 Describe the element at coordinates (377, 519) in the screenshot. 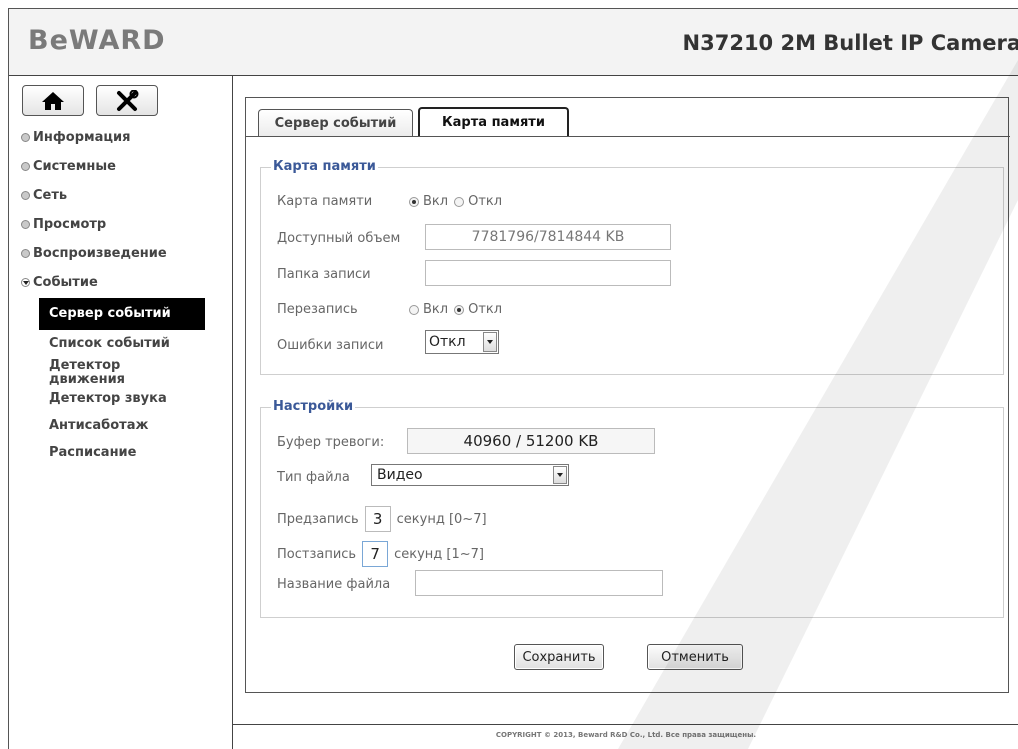

I see `pre-record-input: 3` at that location.